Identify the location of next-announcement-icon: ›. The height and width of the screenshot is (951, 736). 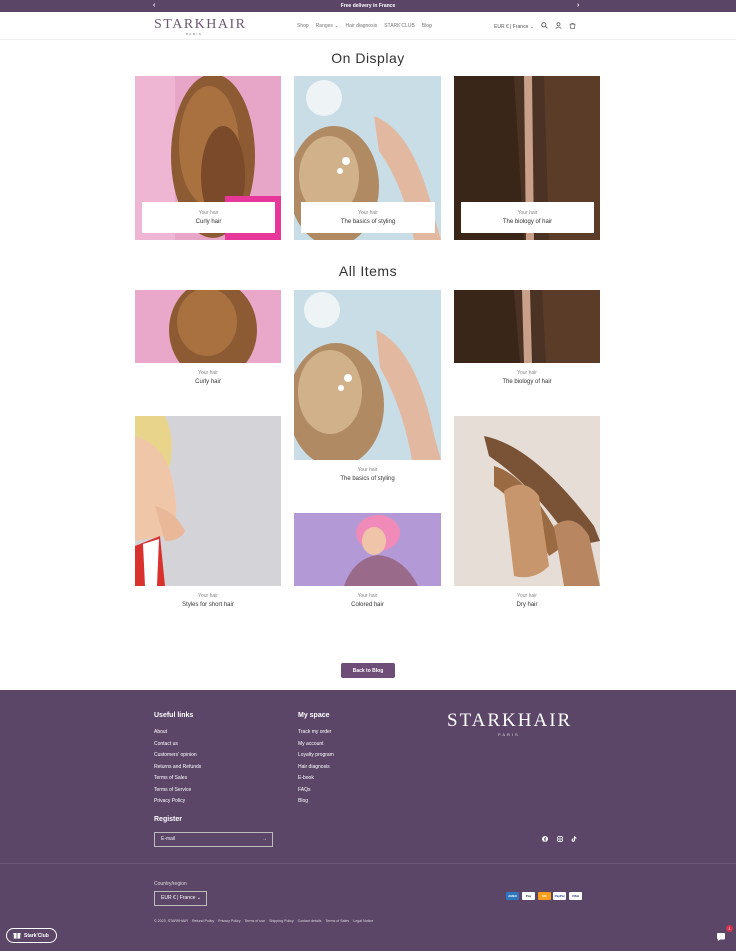
(578, 6).